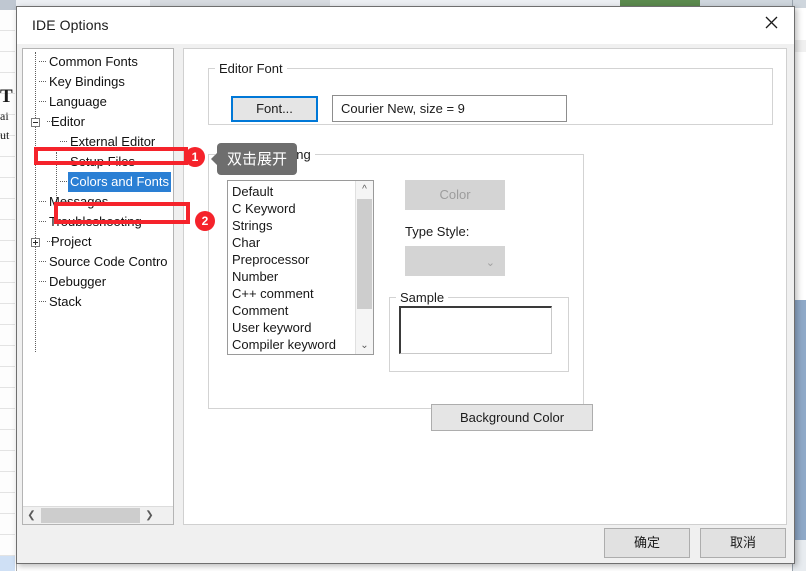  What do you see at coordinates (647, 543) in the screenshot?
I see `ok-button: 确定` at bounding box center [647, 543].